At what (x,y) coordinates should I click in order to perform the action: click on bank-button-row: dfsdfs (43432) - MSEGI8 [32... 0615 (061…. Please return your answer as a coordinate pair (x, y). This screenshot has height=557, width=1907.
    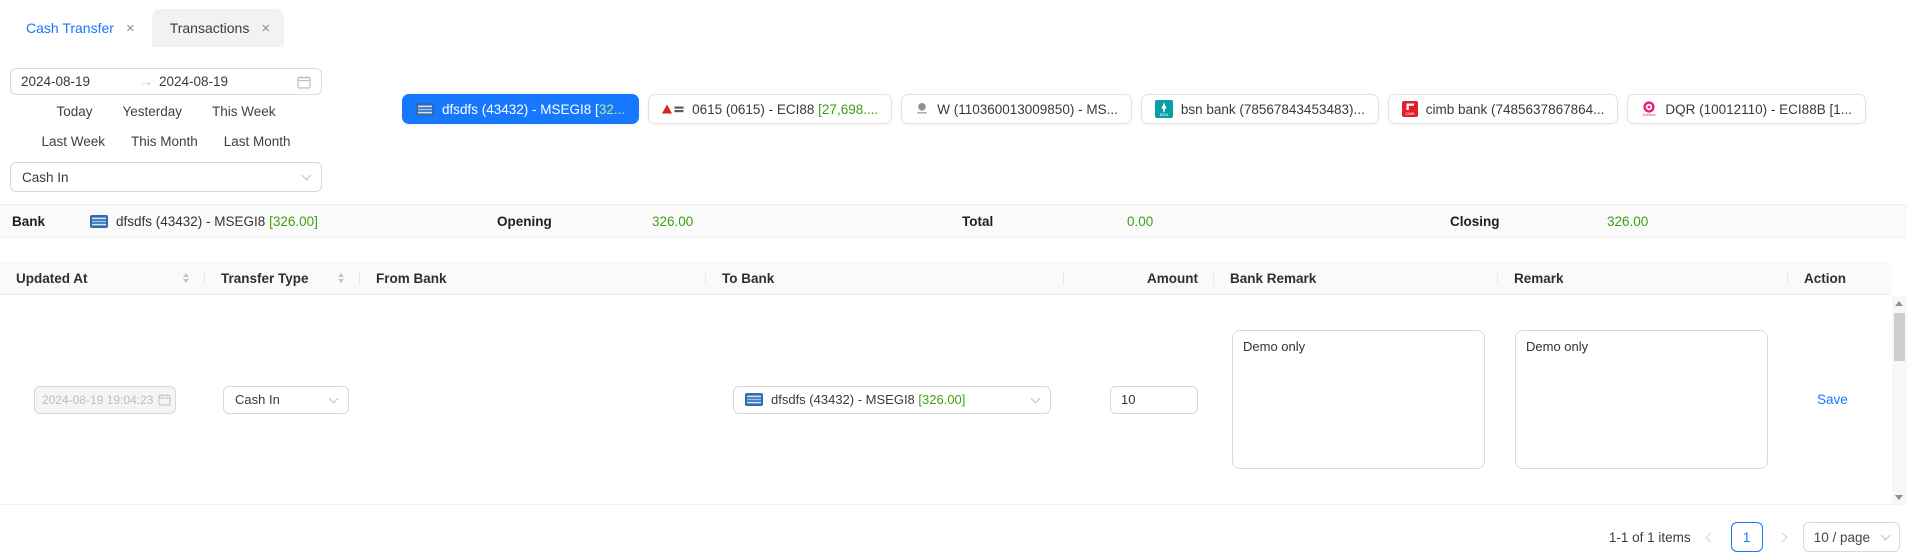
    Looking at the image, I should click on (1134, 109).